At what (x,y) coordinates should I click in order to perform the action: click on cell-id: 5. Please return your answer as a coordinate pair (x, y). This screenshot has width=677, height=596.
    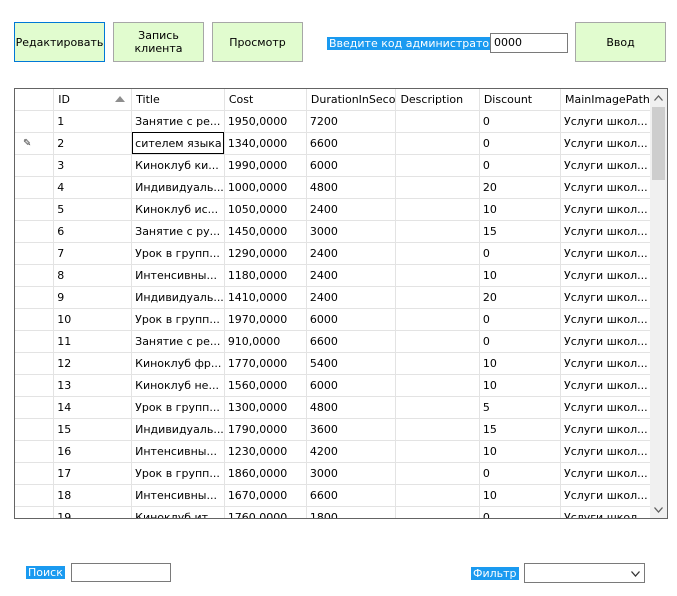
    Looking at the image, I should click on (93, 209).